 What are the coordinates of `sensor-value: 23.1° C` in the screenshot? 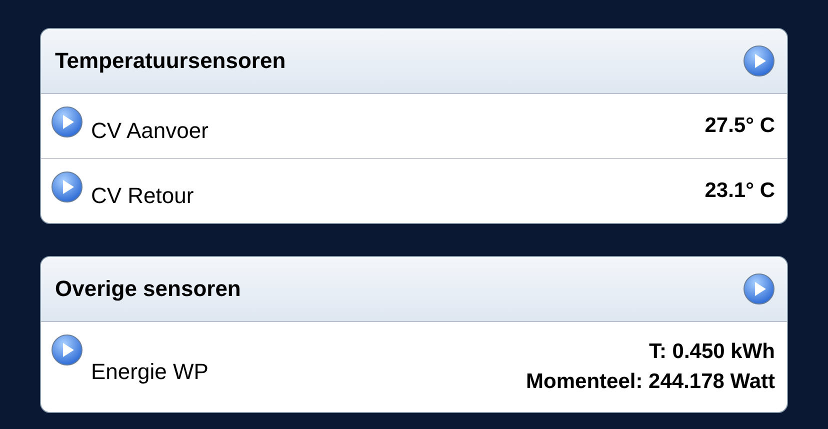 It's located at (739, 191).